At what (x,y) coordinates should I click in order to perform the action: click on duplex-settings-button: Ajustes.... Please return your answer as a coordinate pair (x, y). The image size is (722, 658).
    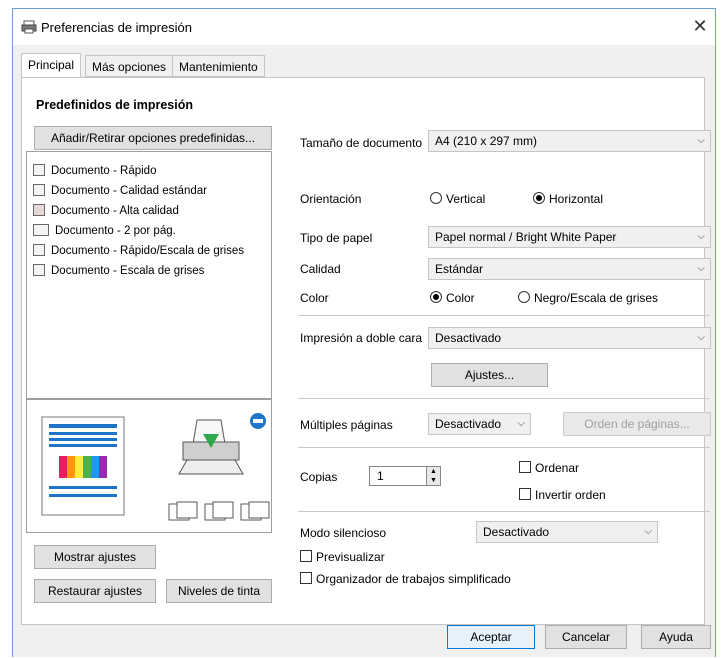
    Looking at the image, I should click on (489, 375).